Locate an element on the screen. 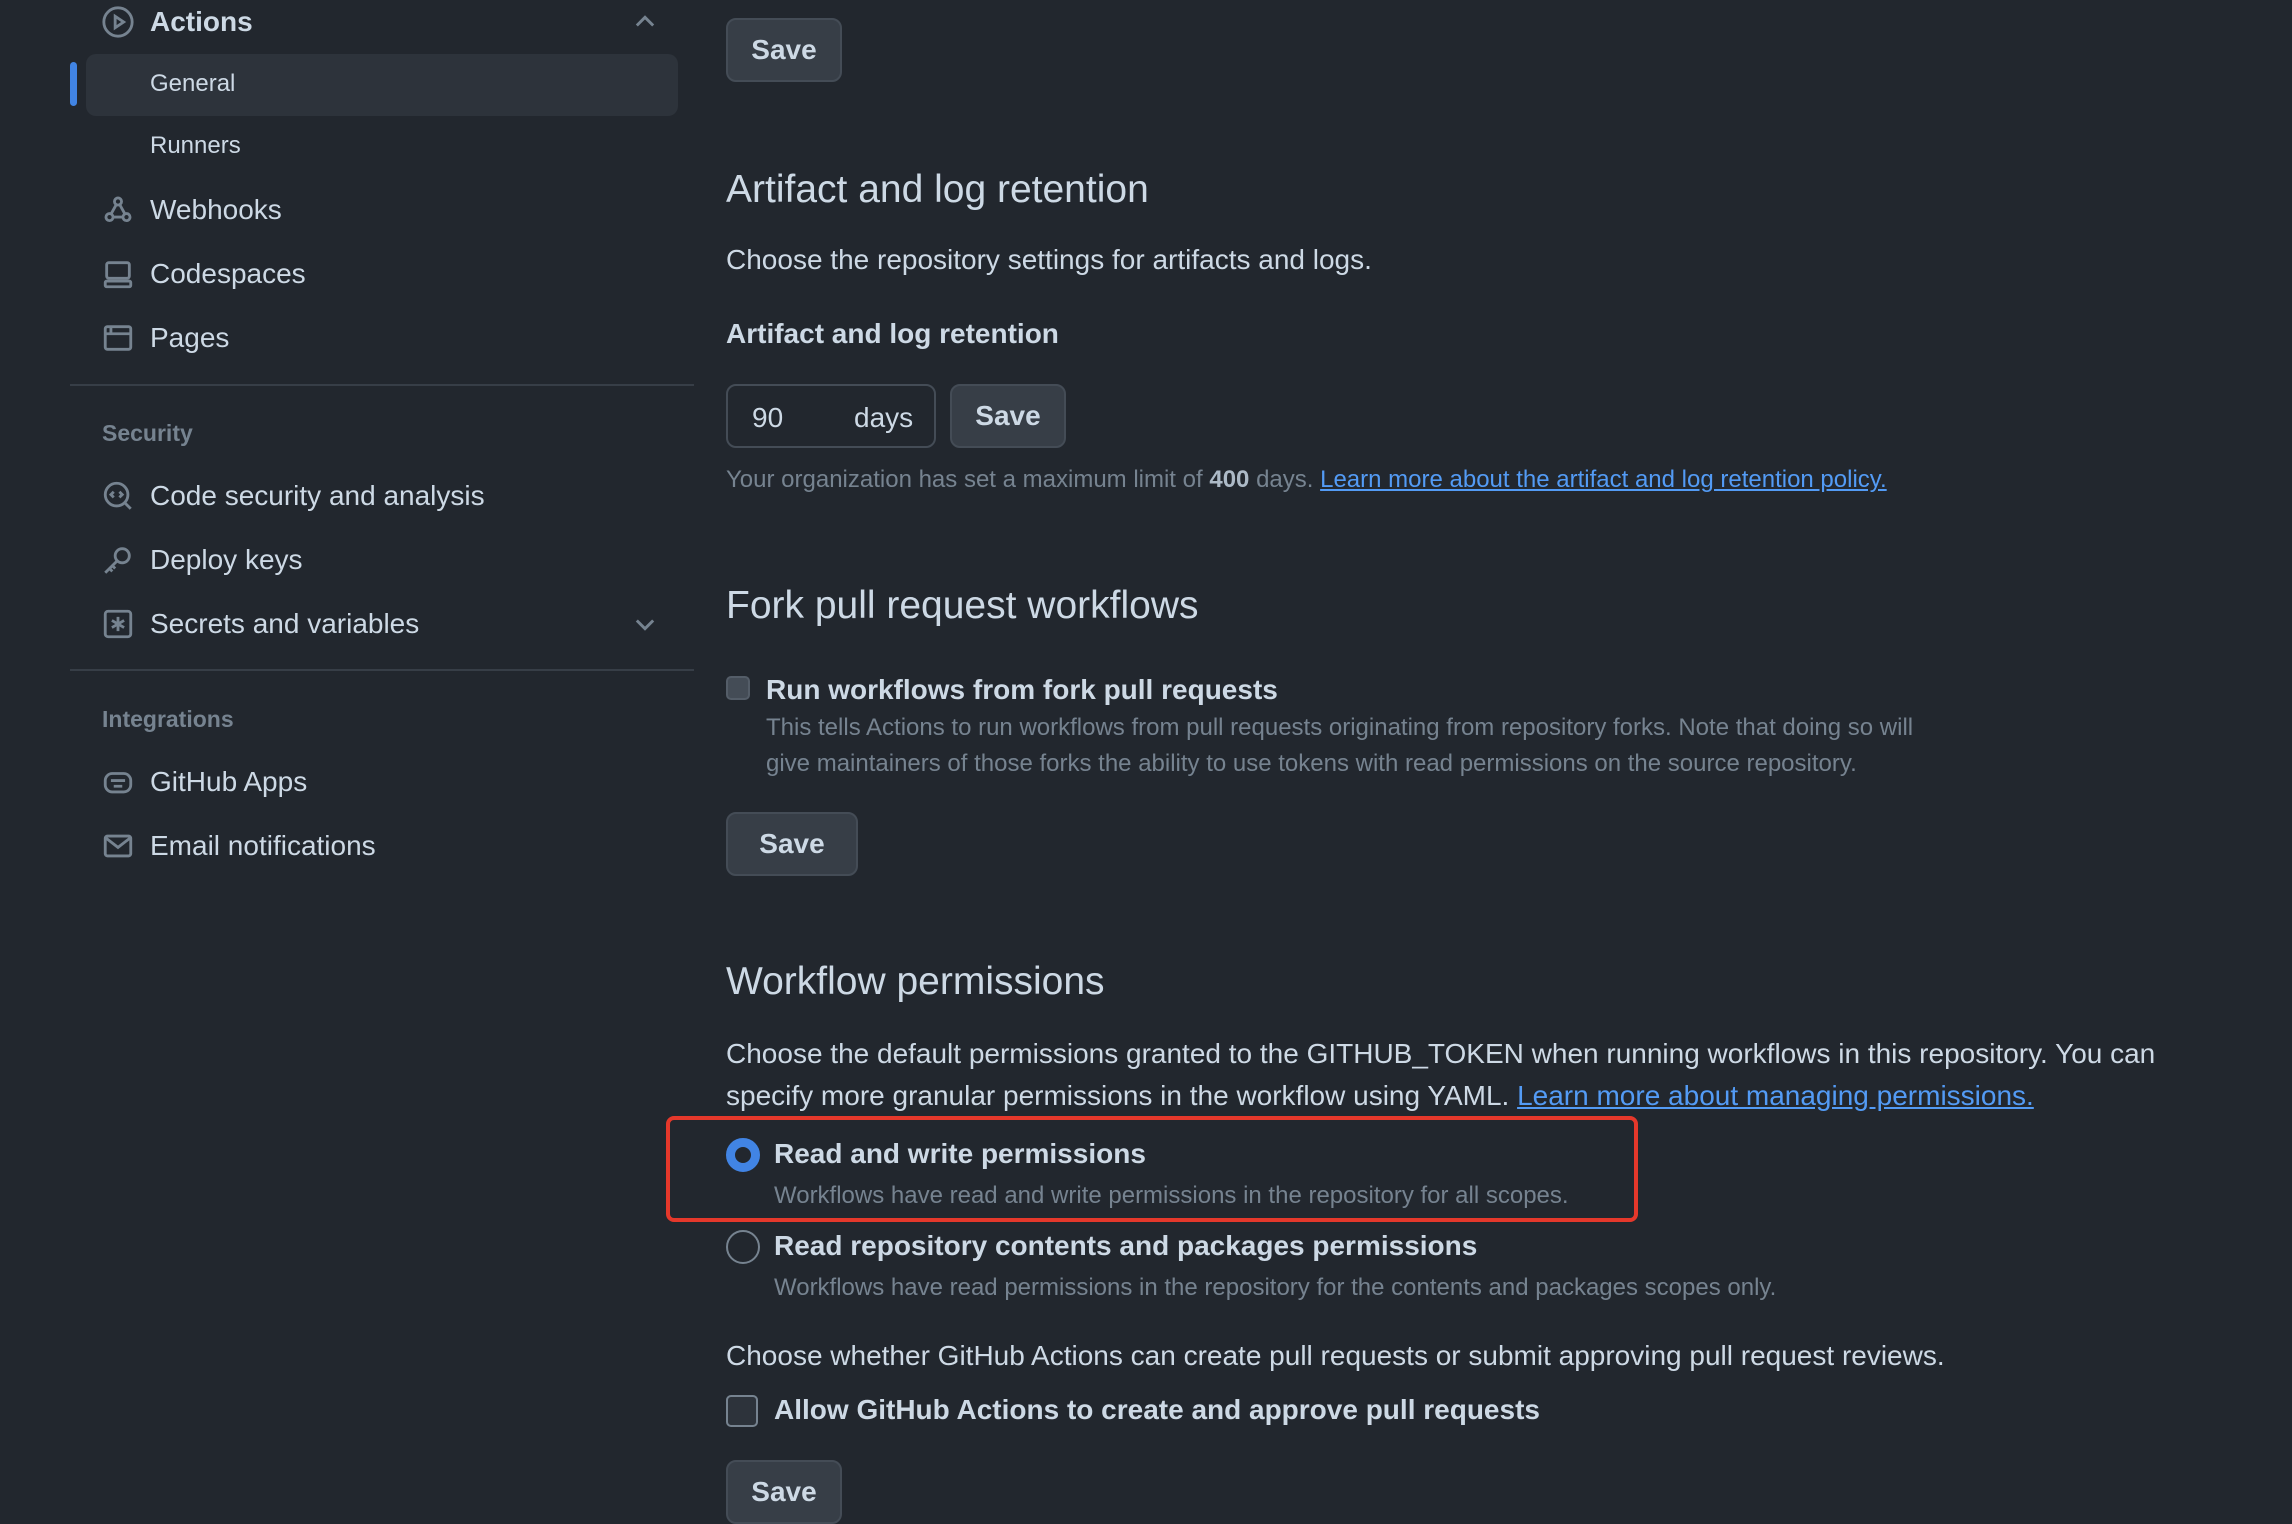 Image resolution: width=2292 pixels, height=1524 pixels. allow-pr-checkbox is located at coordinates (742, 1411).